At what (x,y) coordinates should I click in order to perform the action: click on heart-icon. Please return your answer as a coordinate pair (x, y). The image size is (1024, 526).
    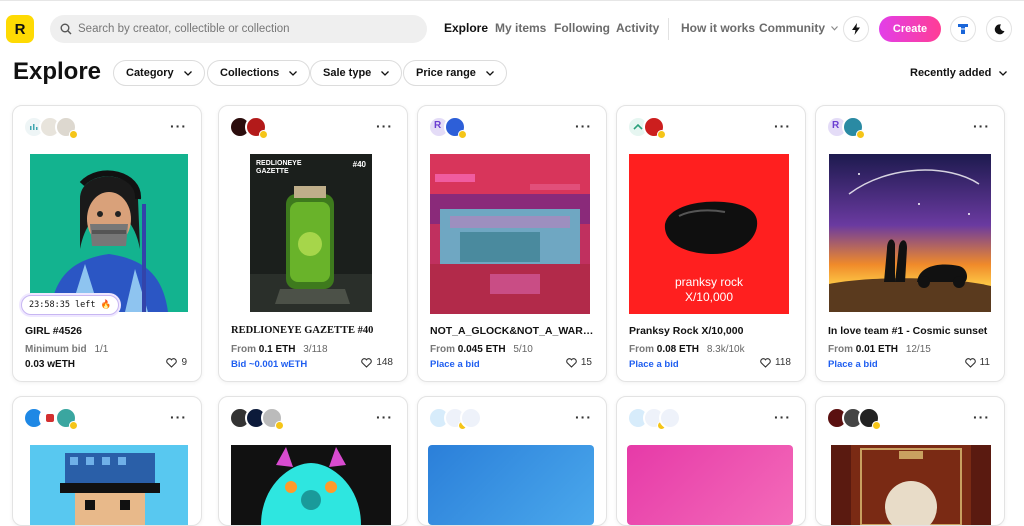
    Looking at the image, I should click on (765, 362).